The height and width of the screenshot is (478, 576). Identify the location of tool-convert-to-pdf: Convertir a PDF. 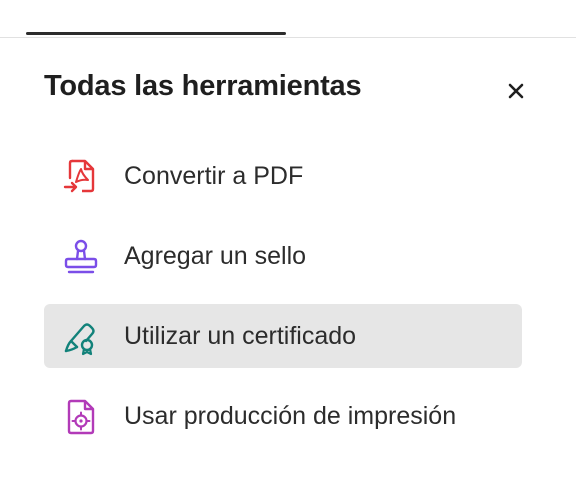
(283, 176).